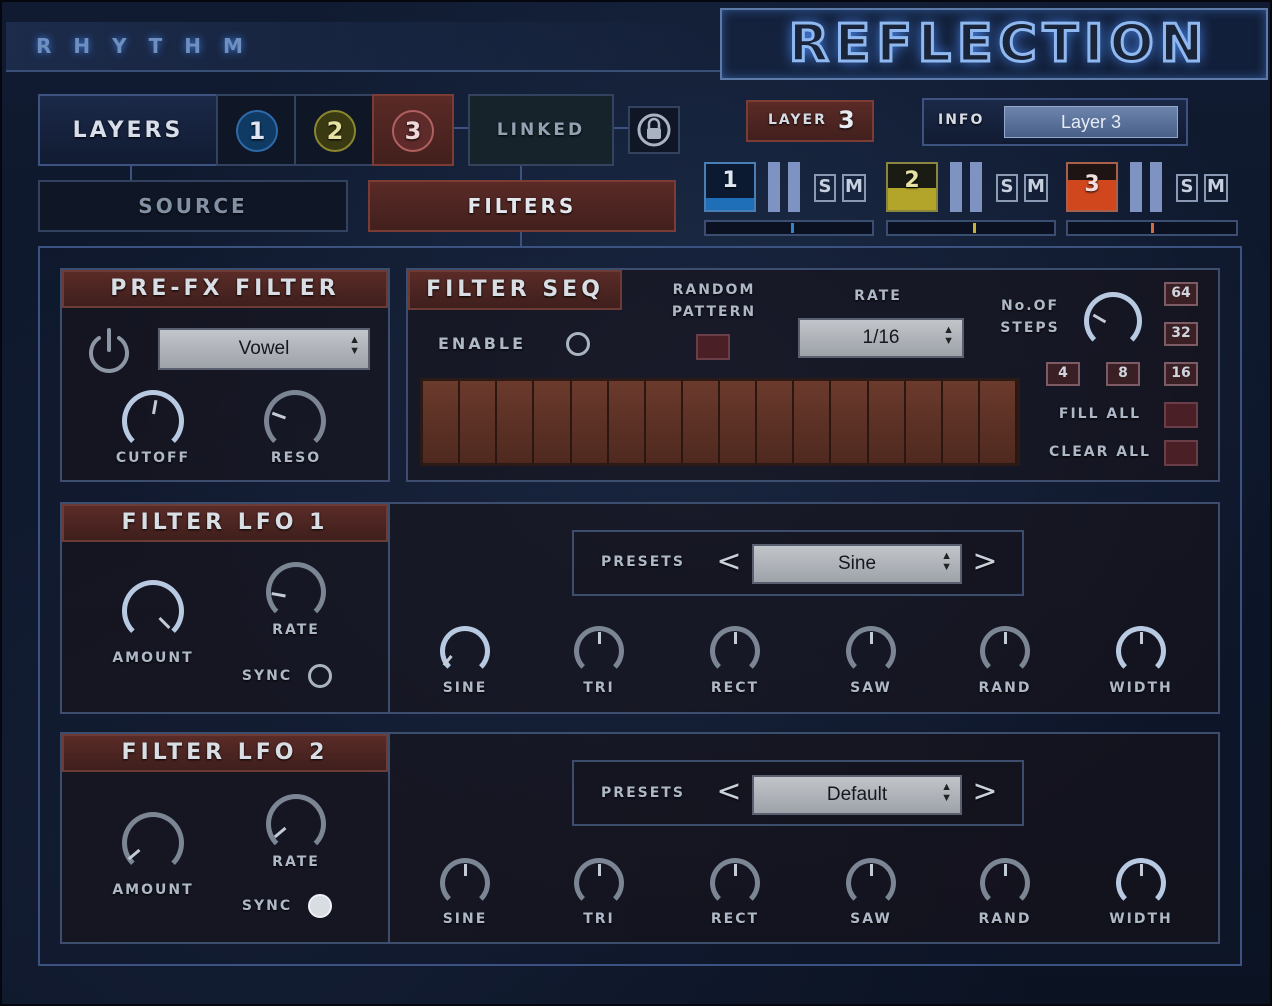 Image resolution: width=1272 pixels, height=1006 pixels. I want to click on prefx-type-select: Vowel ▲ ▼, so click(264, 349).